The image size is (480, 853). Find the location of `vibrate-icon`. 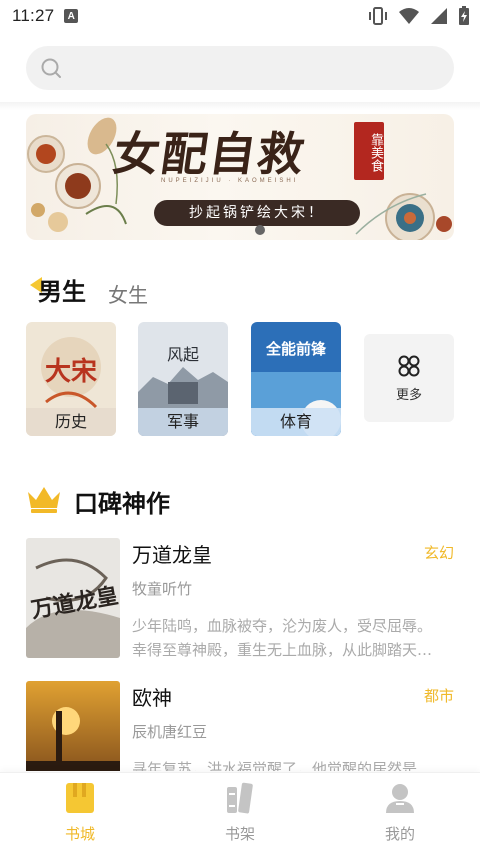

vibrate-icon is located at coordinates (378, 16).